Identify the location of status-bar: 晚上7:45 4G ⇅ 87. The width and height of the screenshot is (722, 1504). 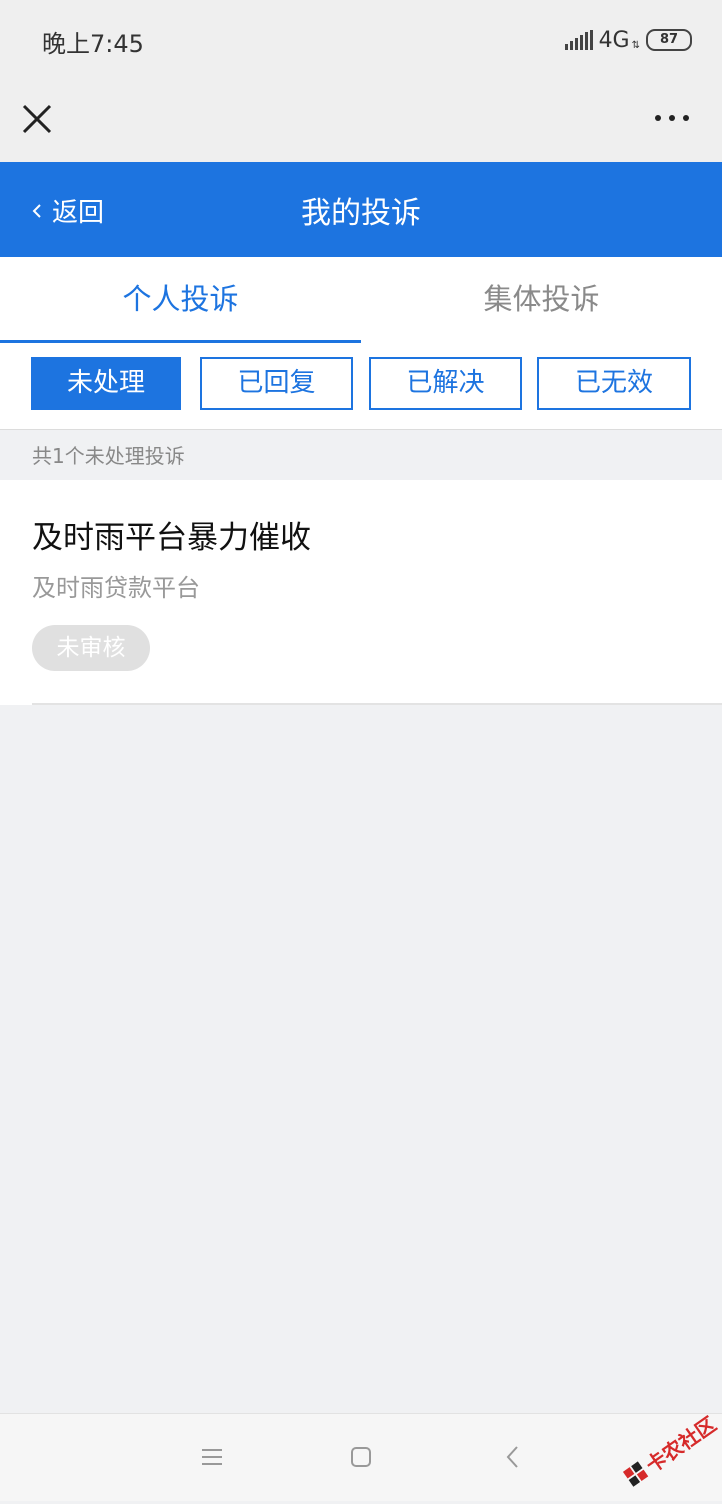
(361, 40).